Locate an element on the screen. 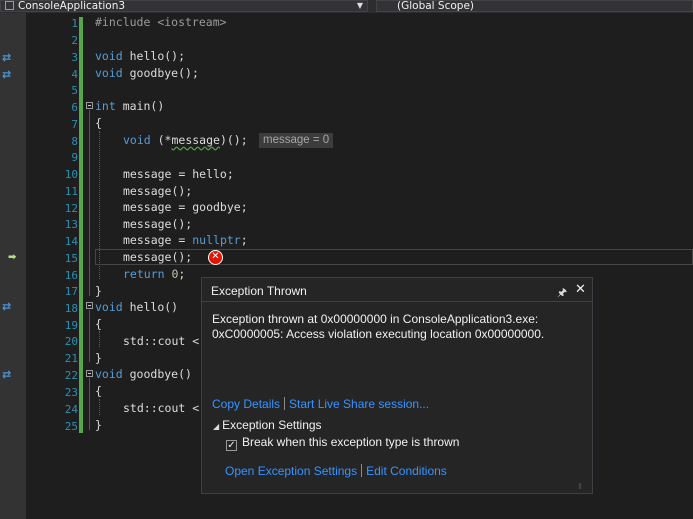 Image resolution: width=693 pixels, height=519 pixels. line-number: 15 is located at coordinates (71, 258).